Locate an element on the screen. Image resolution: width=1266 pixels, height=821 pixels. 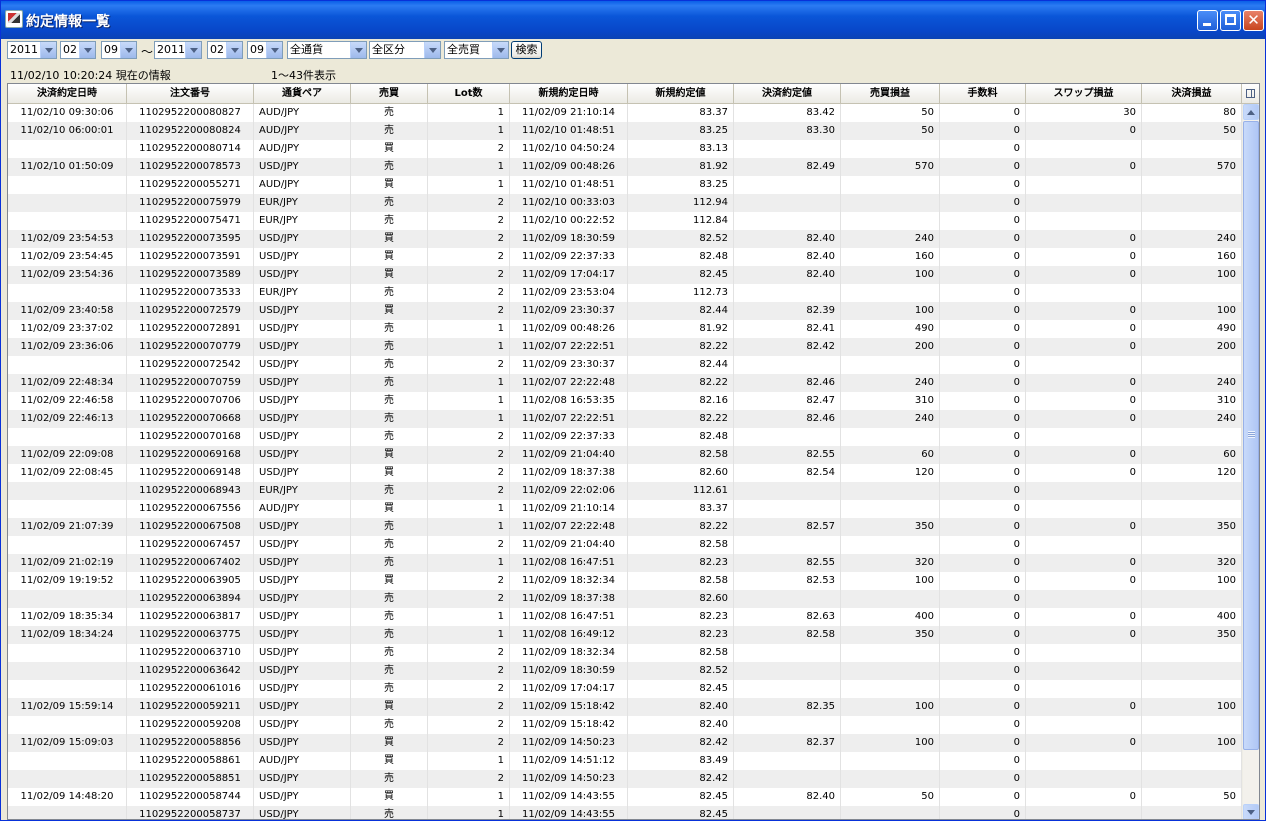
scroll-thumb is located at coordinates (1251, 435).